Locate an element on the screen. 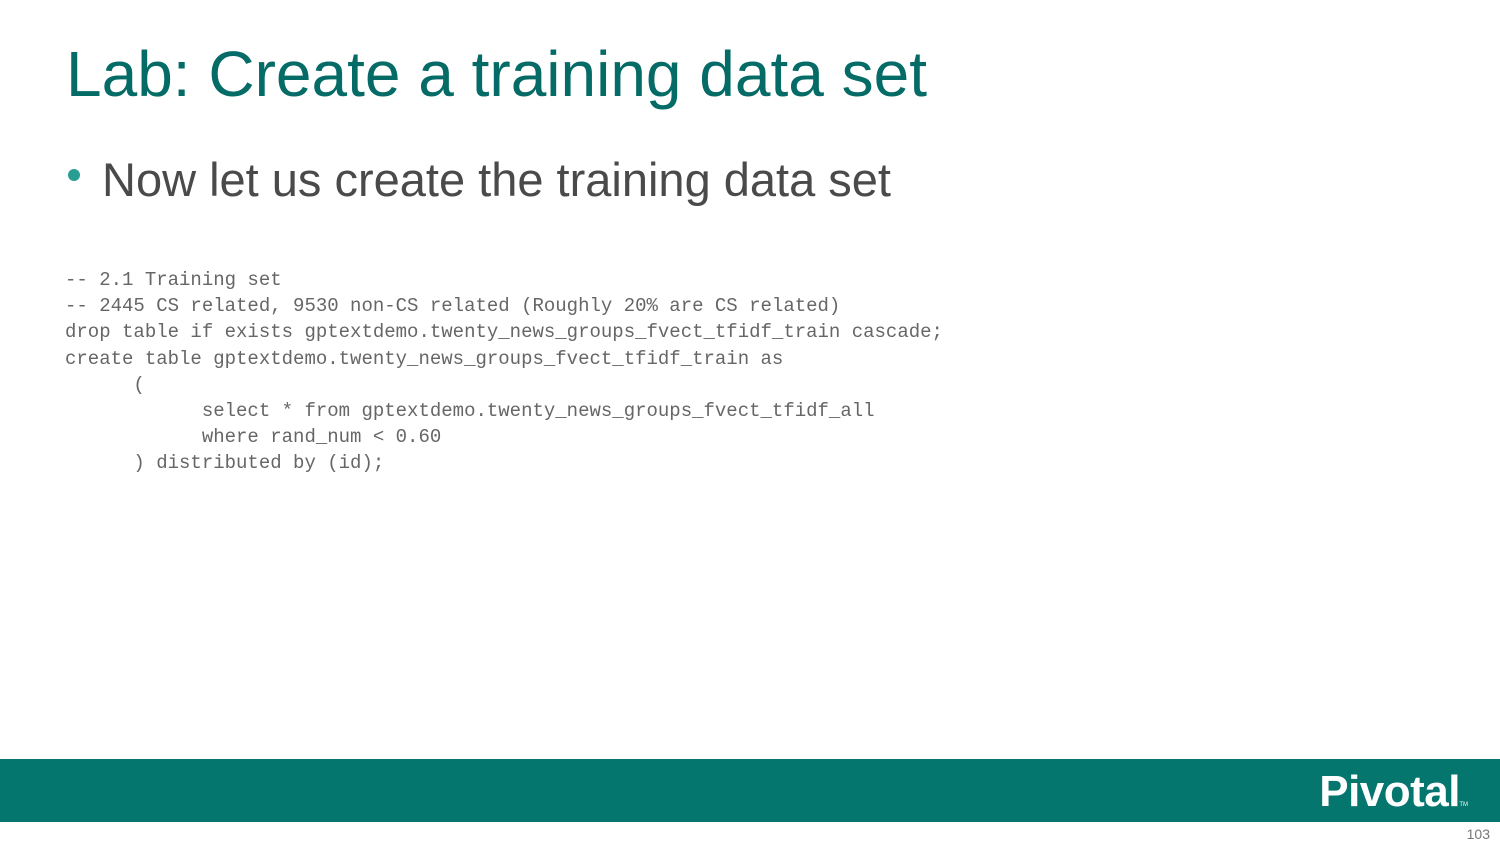  slide-title: Lab: Create a training data set is located at coordinates (496, 74).